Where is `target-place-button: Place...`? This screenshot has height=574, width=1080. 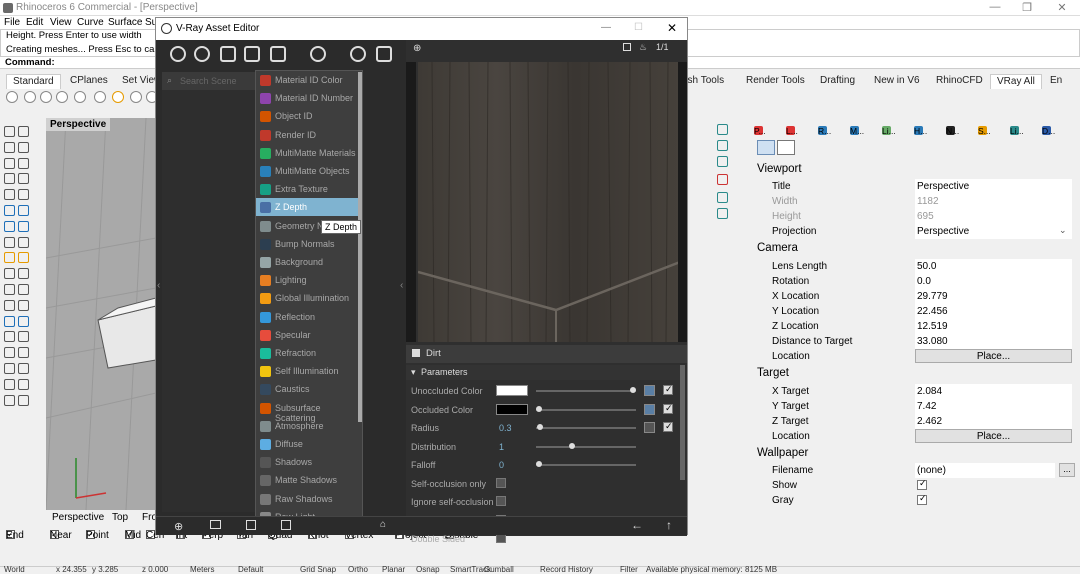 target-place-button: Place... is located at coordinates (993, 436).